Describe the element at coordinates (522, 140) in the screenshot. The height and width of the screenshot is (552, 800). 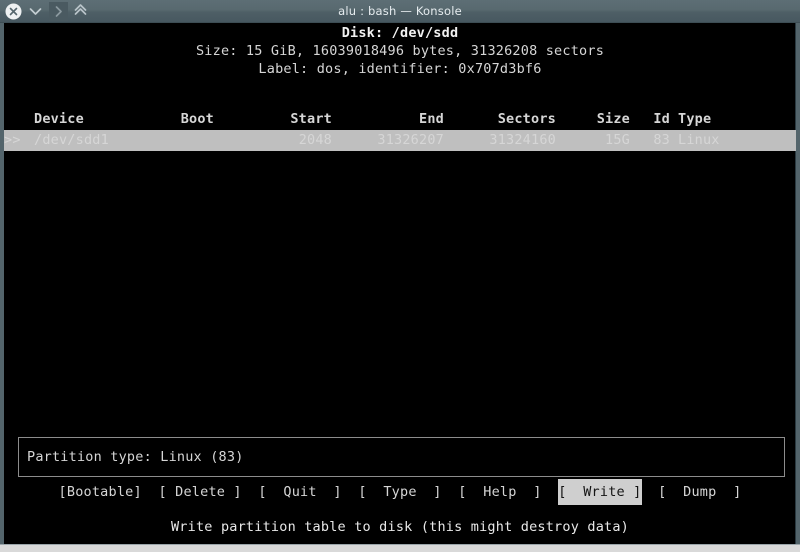
I see `row-sectors: 31324160` at that location.